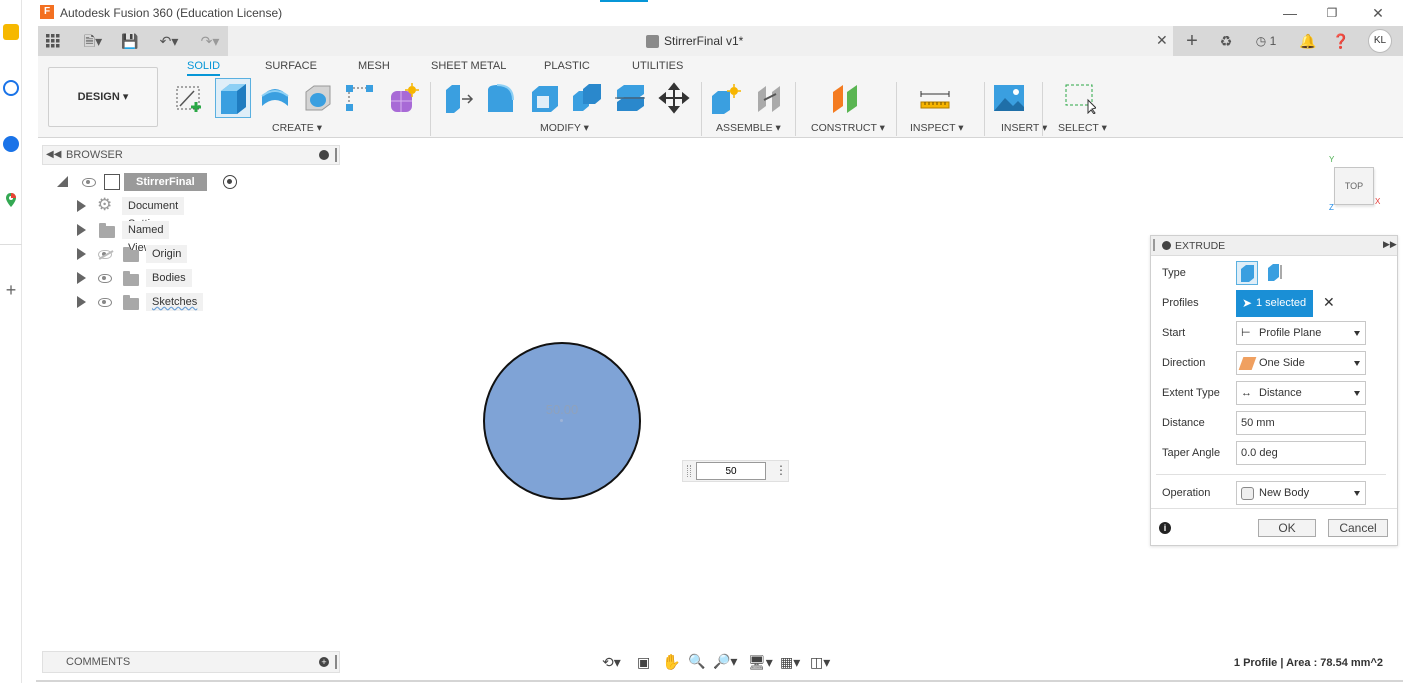  I want to click on type-solid-icon, so click(1247, 273).